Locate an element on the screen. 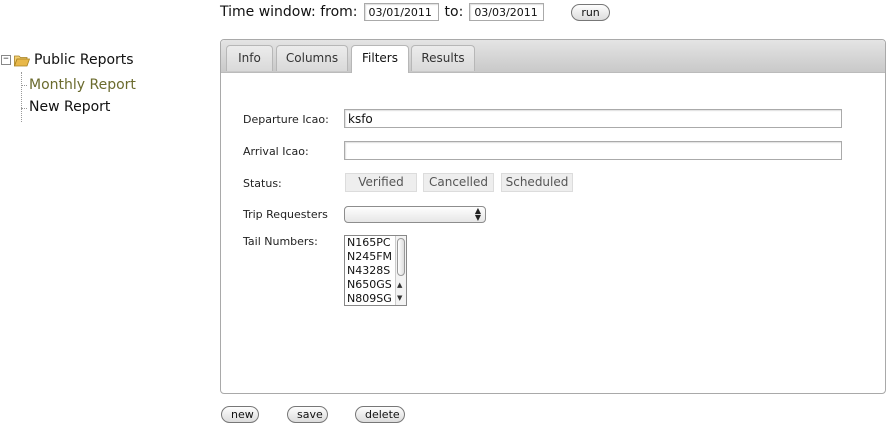  save-button: save is located at coordinates (307, 414).